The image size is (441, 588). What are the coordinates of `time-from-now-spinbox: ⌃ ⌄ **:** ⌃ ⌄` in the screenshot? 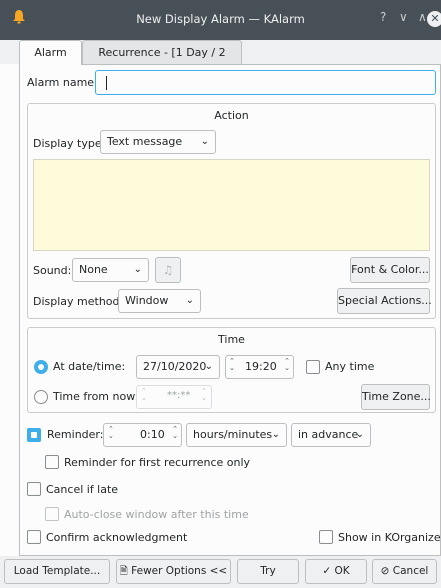 It's located at (174, 397).